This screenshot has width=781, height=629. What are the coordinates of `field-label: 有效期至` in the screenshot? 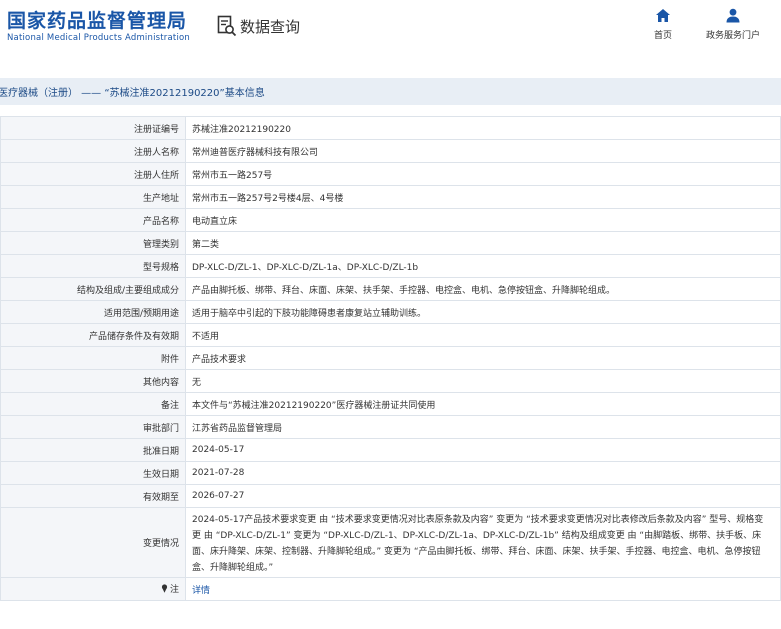 It's located at (93, 496).